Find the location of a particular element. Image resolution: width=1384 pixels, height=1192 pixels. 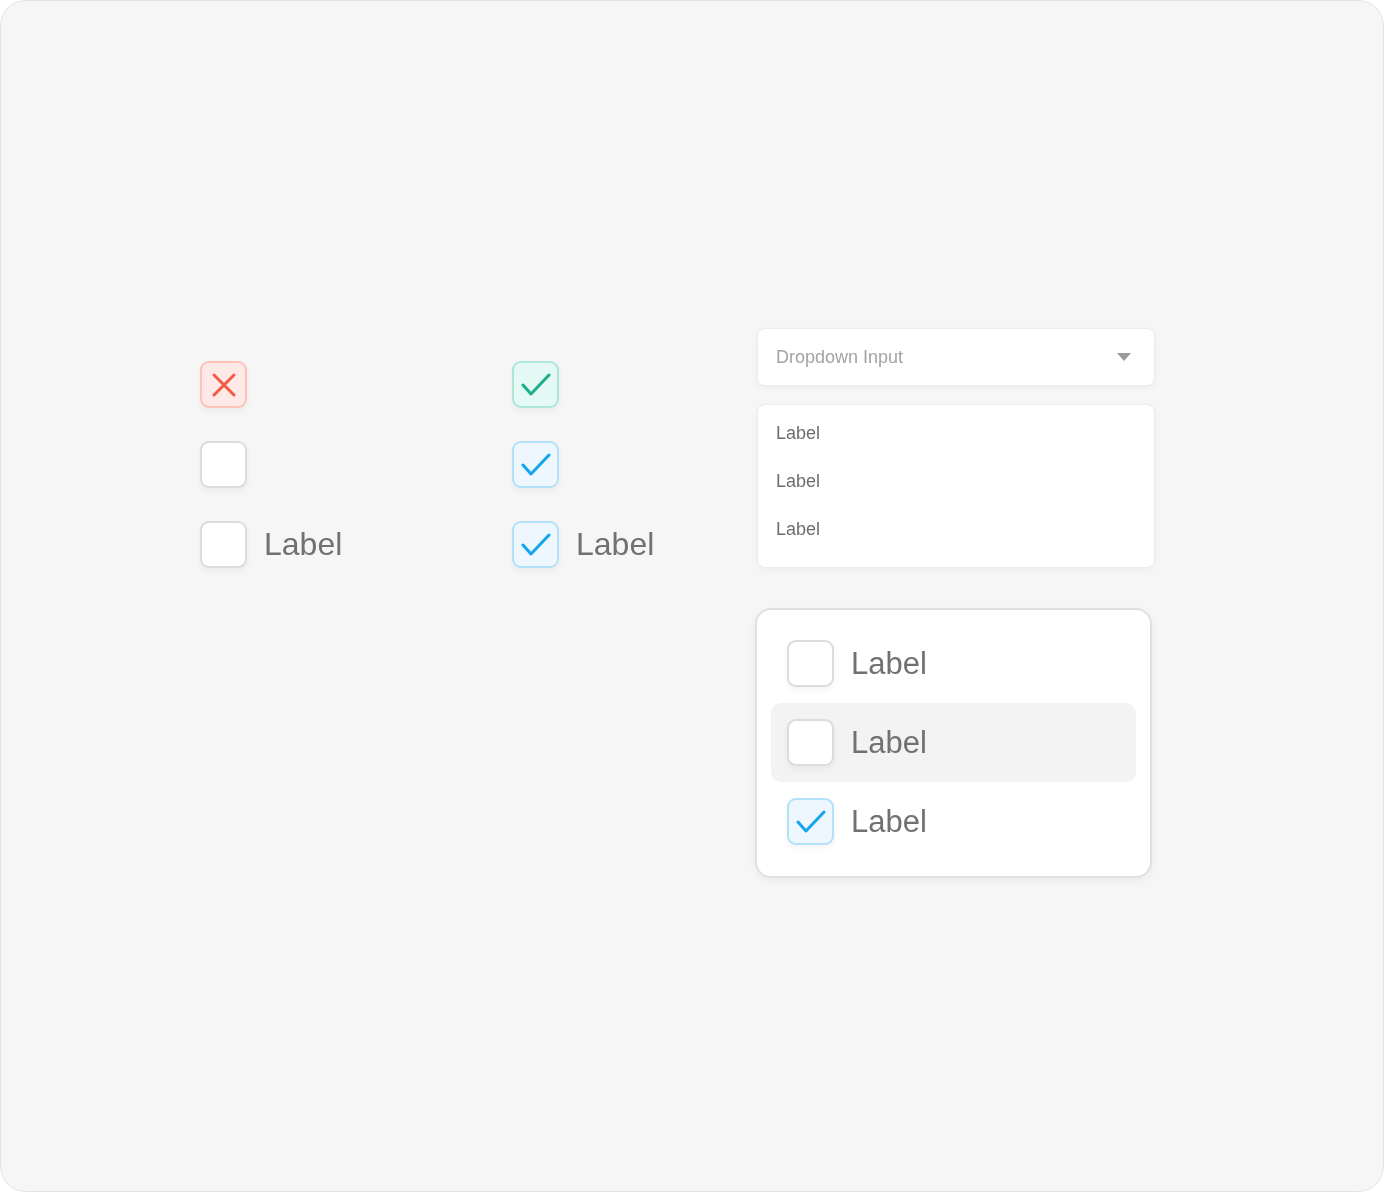

dropdown-field: Dropdown Input is located at coordinates (956, 357).